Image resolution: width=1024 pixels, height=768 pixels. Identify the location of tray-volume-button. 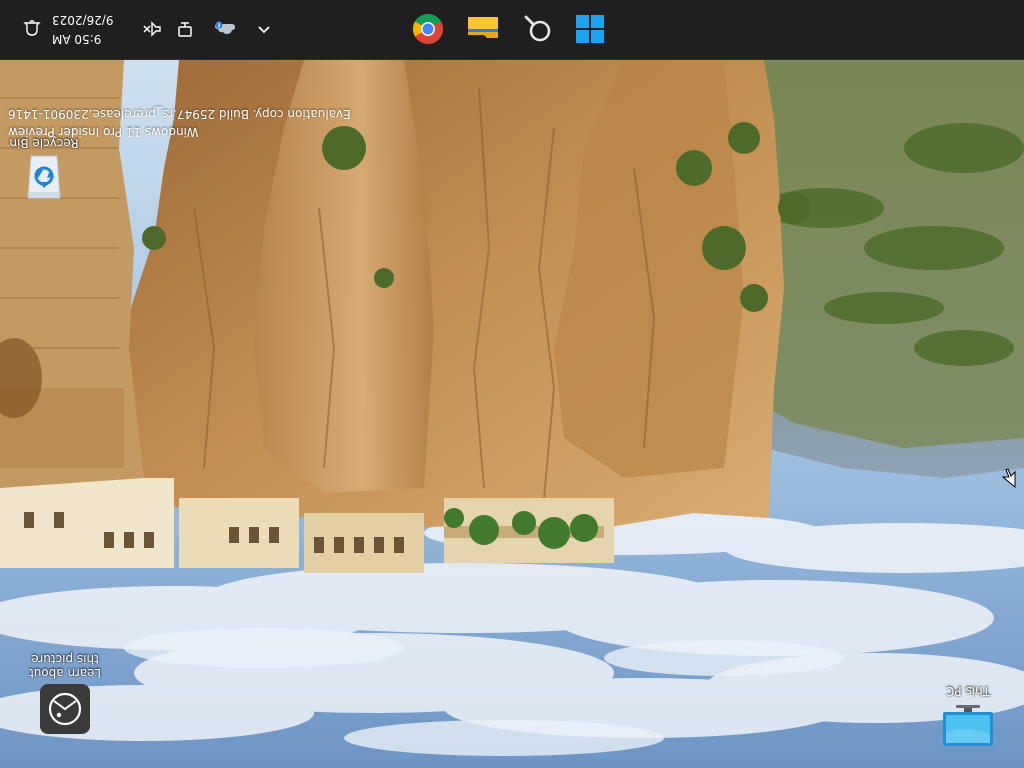
(152, 29).